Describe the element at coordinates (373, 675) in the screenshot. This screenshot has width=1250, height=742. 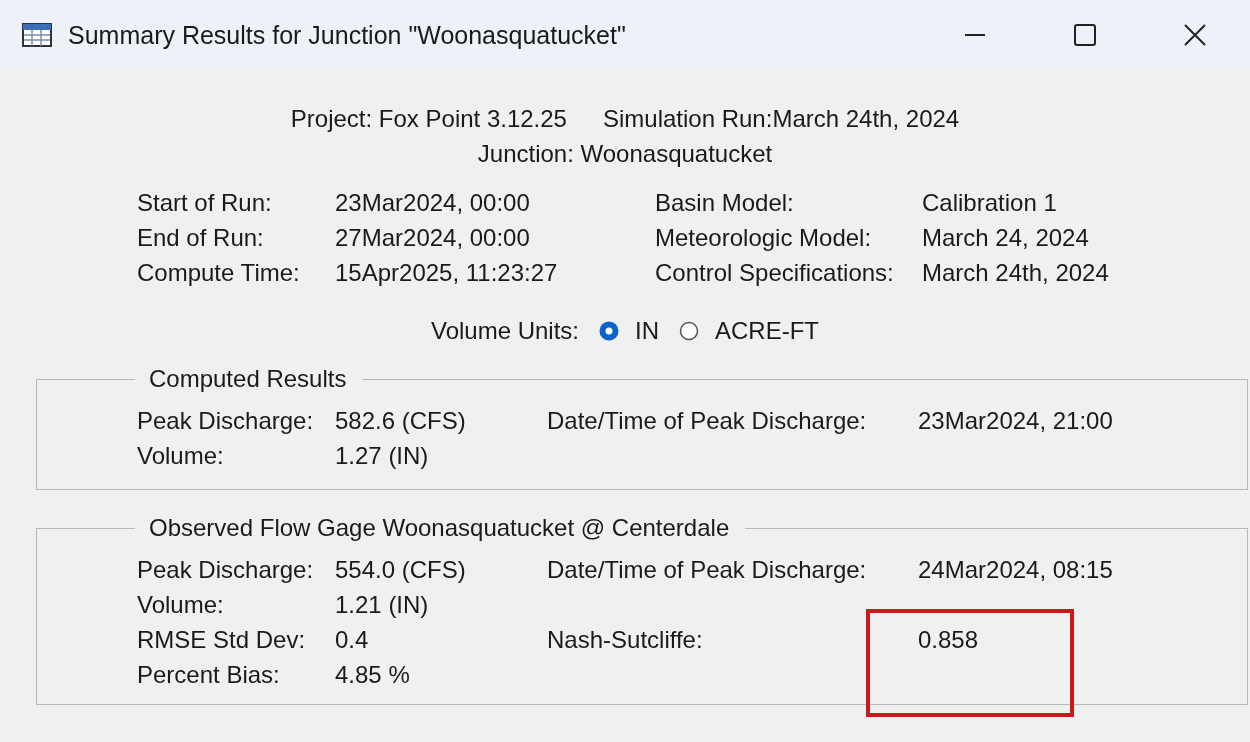
I see `field-value: 4.85 %` at that location.